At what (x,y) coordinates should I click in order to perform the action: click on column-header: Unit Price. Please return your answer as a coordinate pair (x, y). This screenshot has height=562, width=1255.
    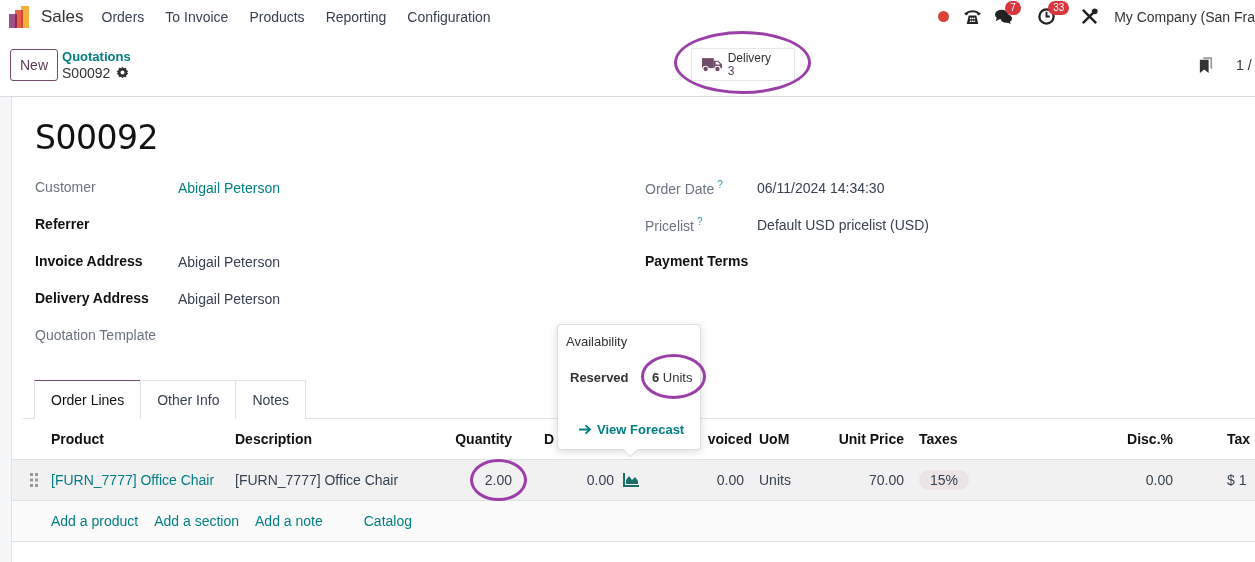
    Looking at the image, I should click on (861, 439).